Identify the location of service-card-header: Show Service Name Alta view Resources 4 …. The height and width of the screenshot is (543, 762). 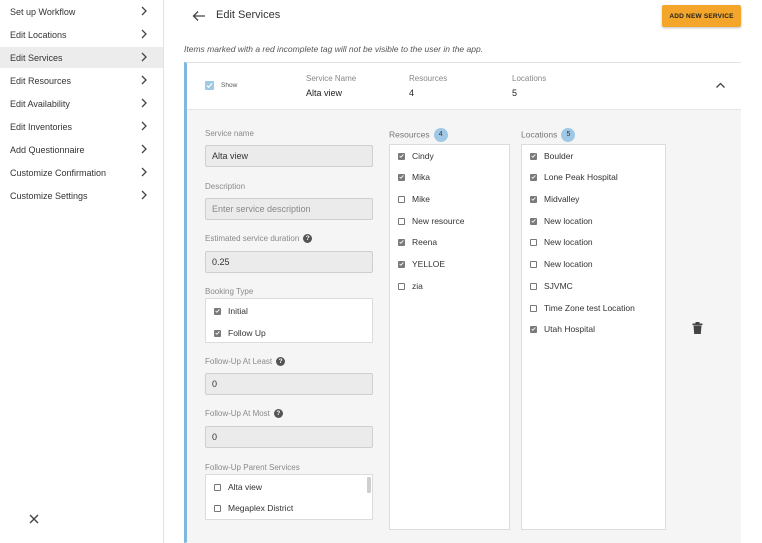
(464, 86).